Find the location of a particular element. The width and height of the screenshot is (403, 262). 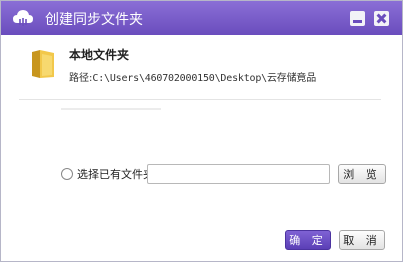

choose-existing-label: 选择已有文件夹 is located at coordinates (115, 174).